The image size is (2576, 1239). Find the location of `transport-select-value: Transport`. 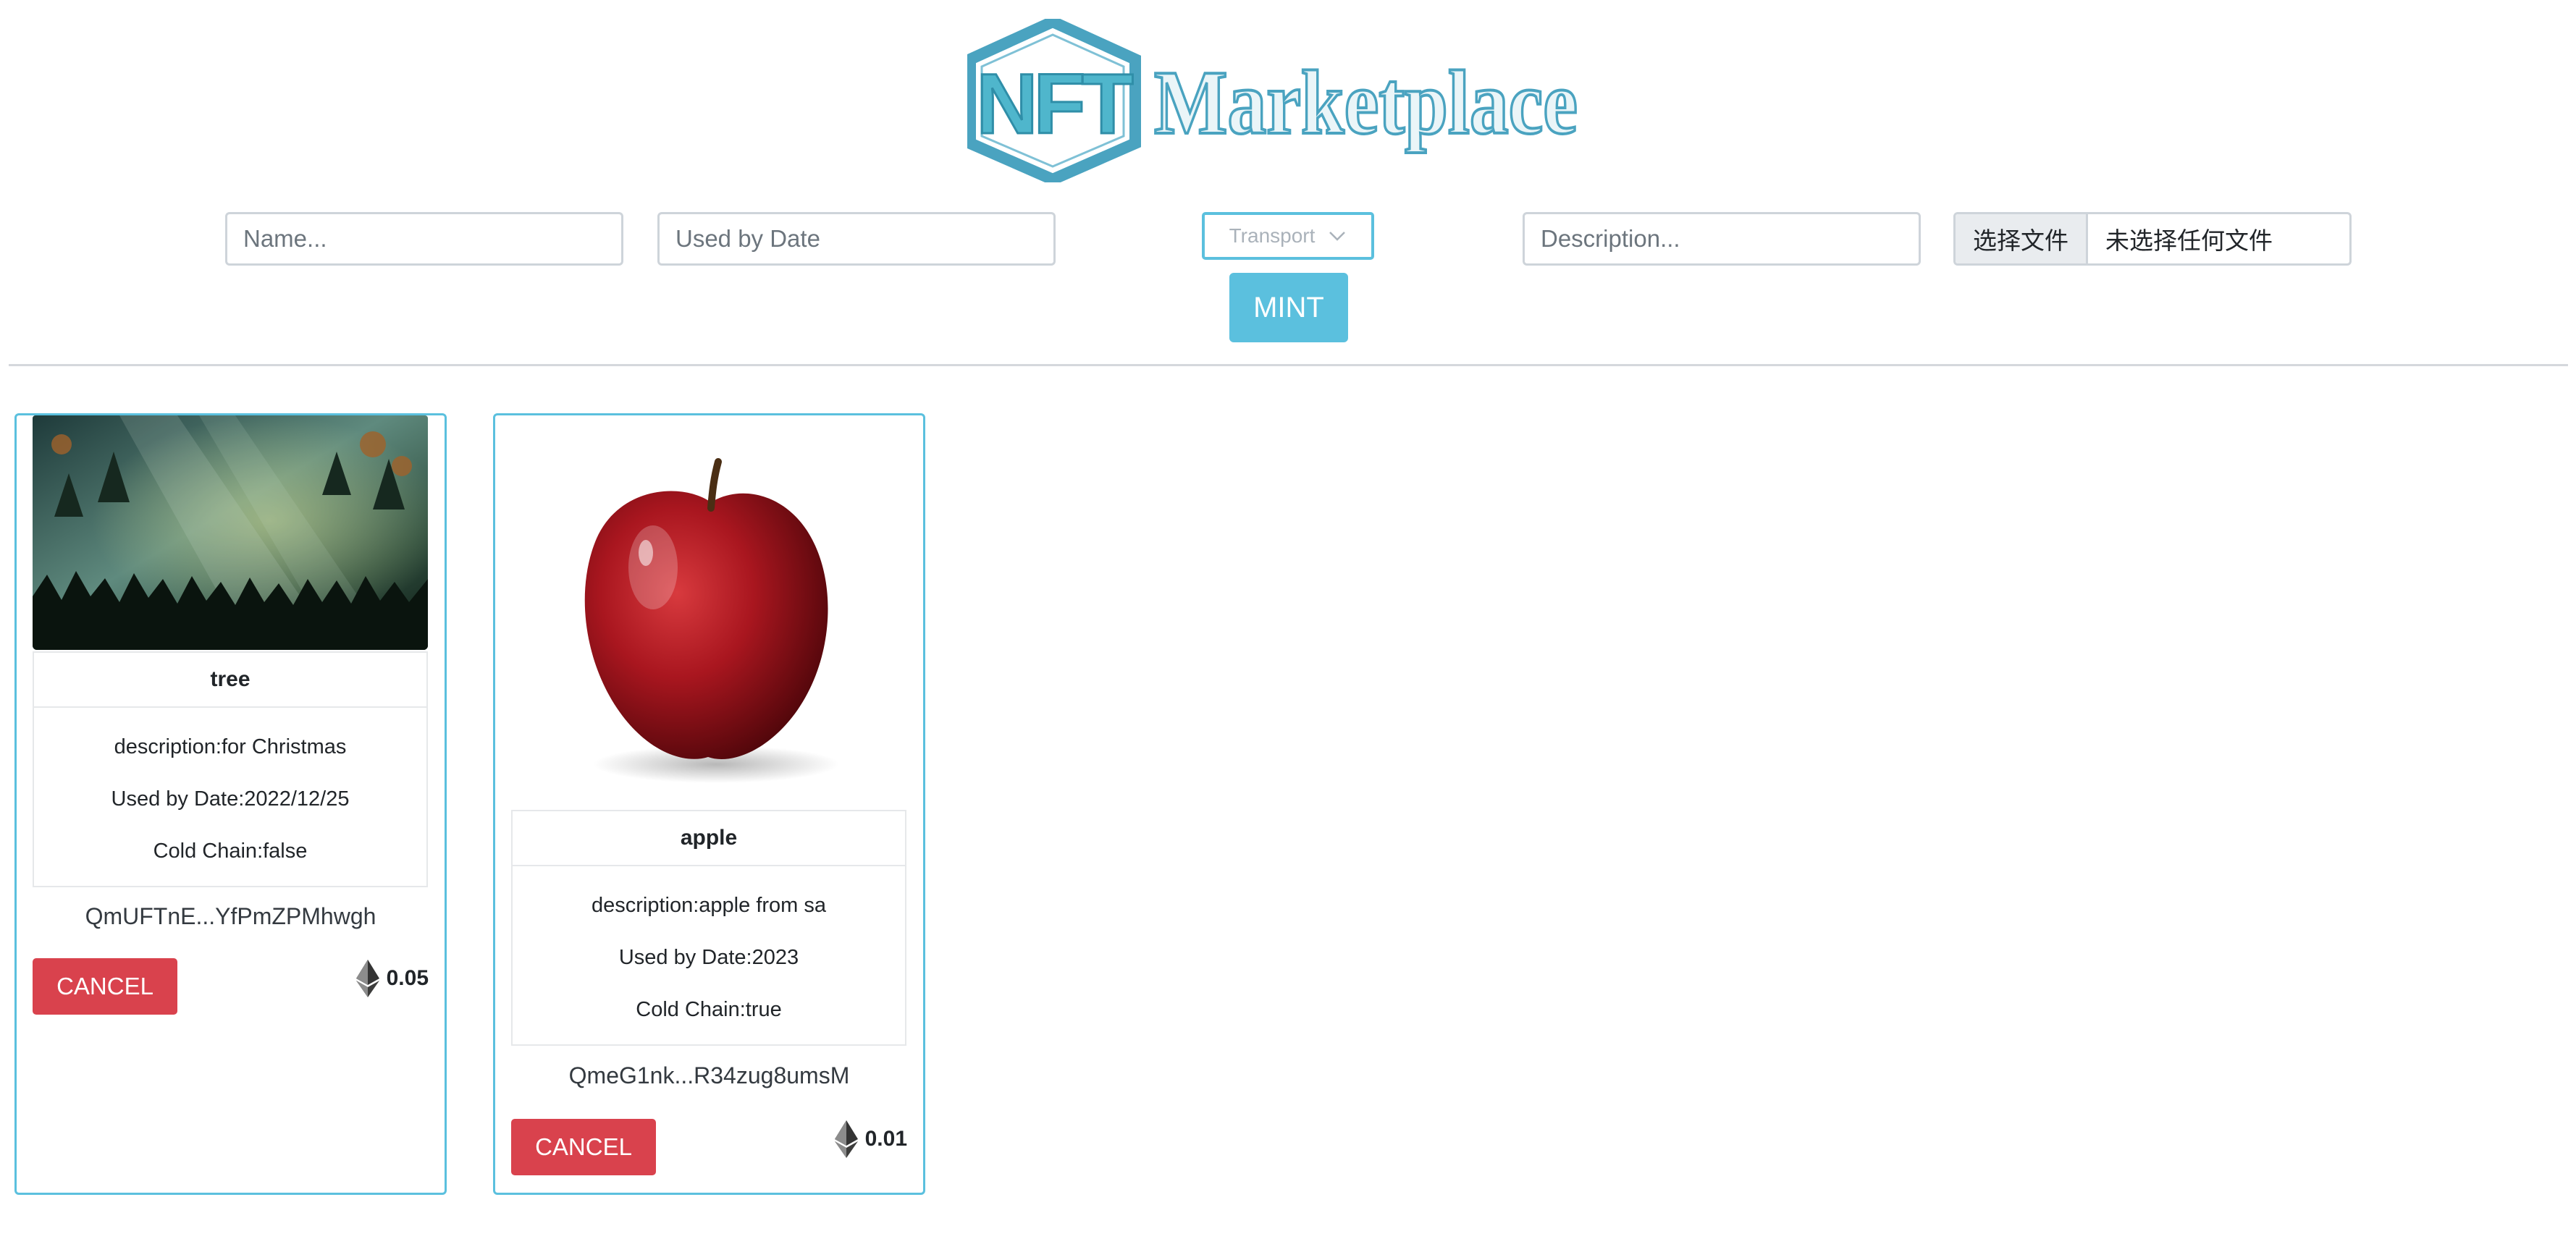

transport-select-value: Transport is located at coordinates (1272, 235).